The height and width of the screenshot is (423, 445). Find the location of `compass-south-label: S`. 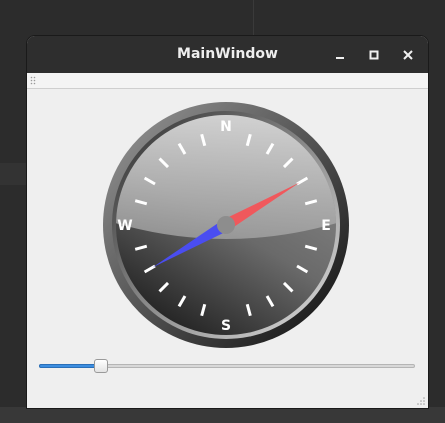

compass-south-label: S is located at coordinates (226, 326).